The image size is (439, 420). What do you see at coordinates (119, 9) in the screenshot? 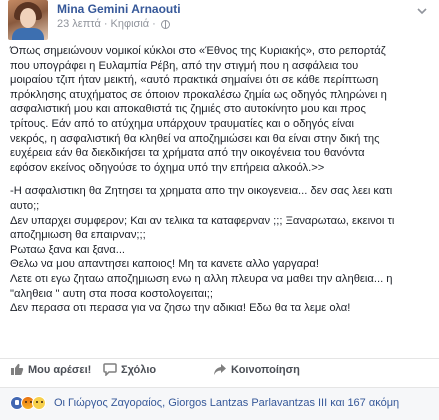
I see `author-name: Mina Gemini Arnaouti` at bounding box center [119, 9].